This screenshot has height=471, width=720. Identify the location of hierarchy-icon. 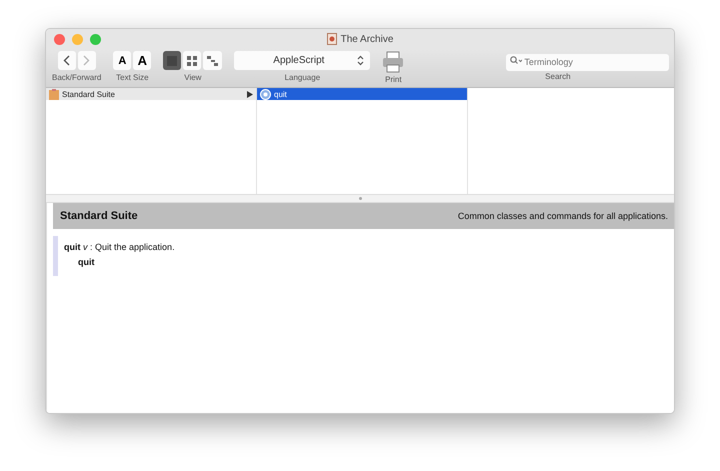
(212, 61).